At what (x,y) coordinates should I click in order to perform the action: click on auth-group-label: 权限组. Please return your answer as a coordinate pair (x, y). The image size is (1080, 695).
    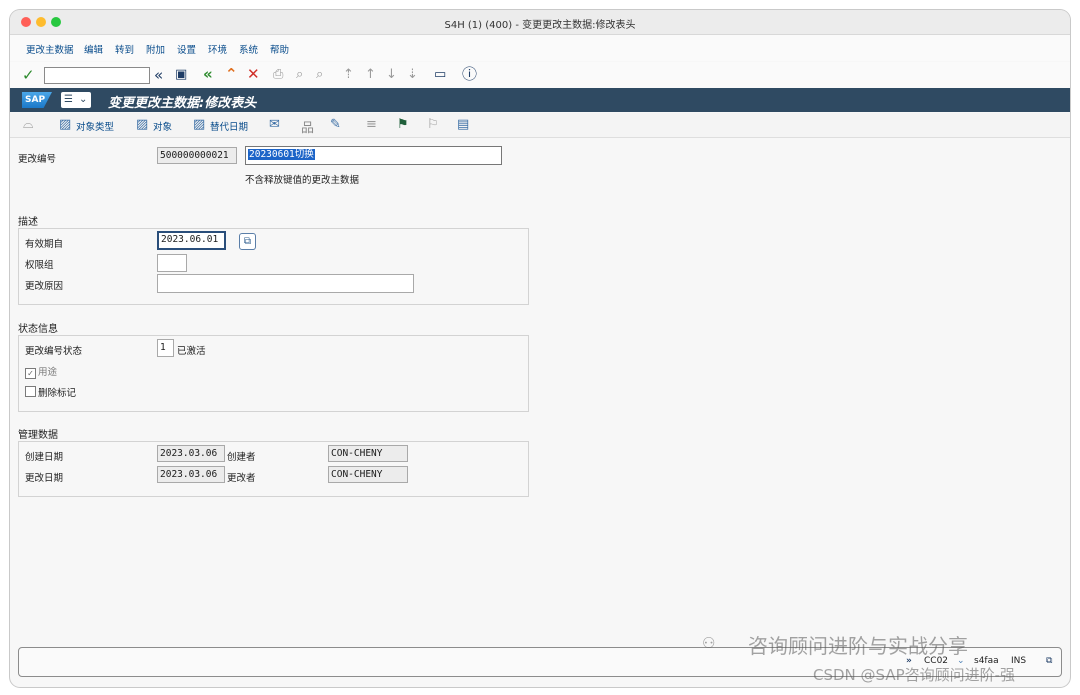
    Looking at the image, I should click on (39, 265).